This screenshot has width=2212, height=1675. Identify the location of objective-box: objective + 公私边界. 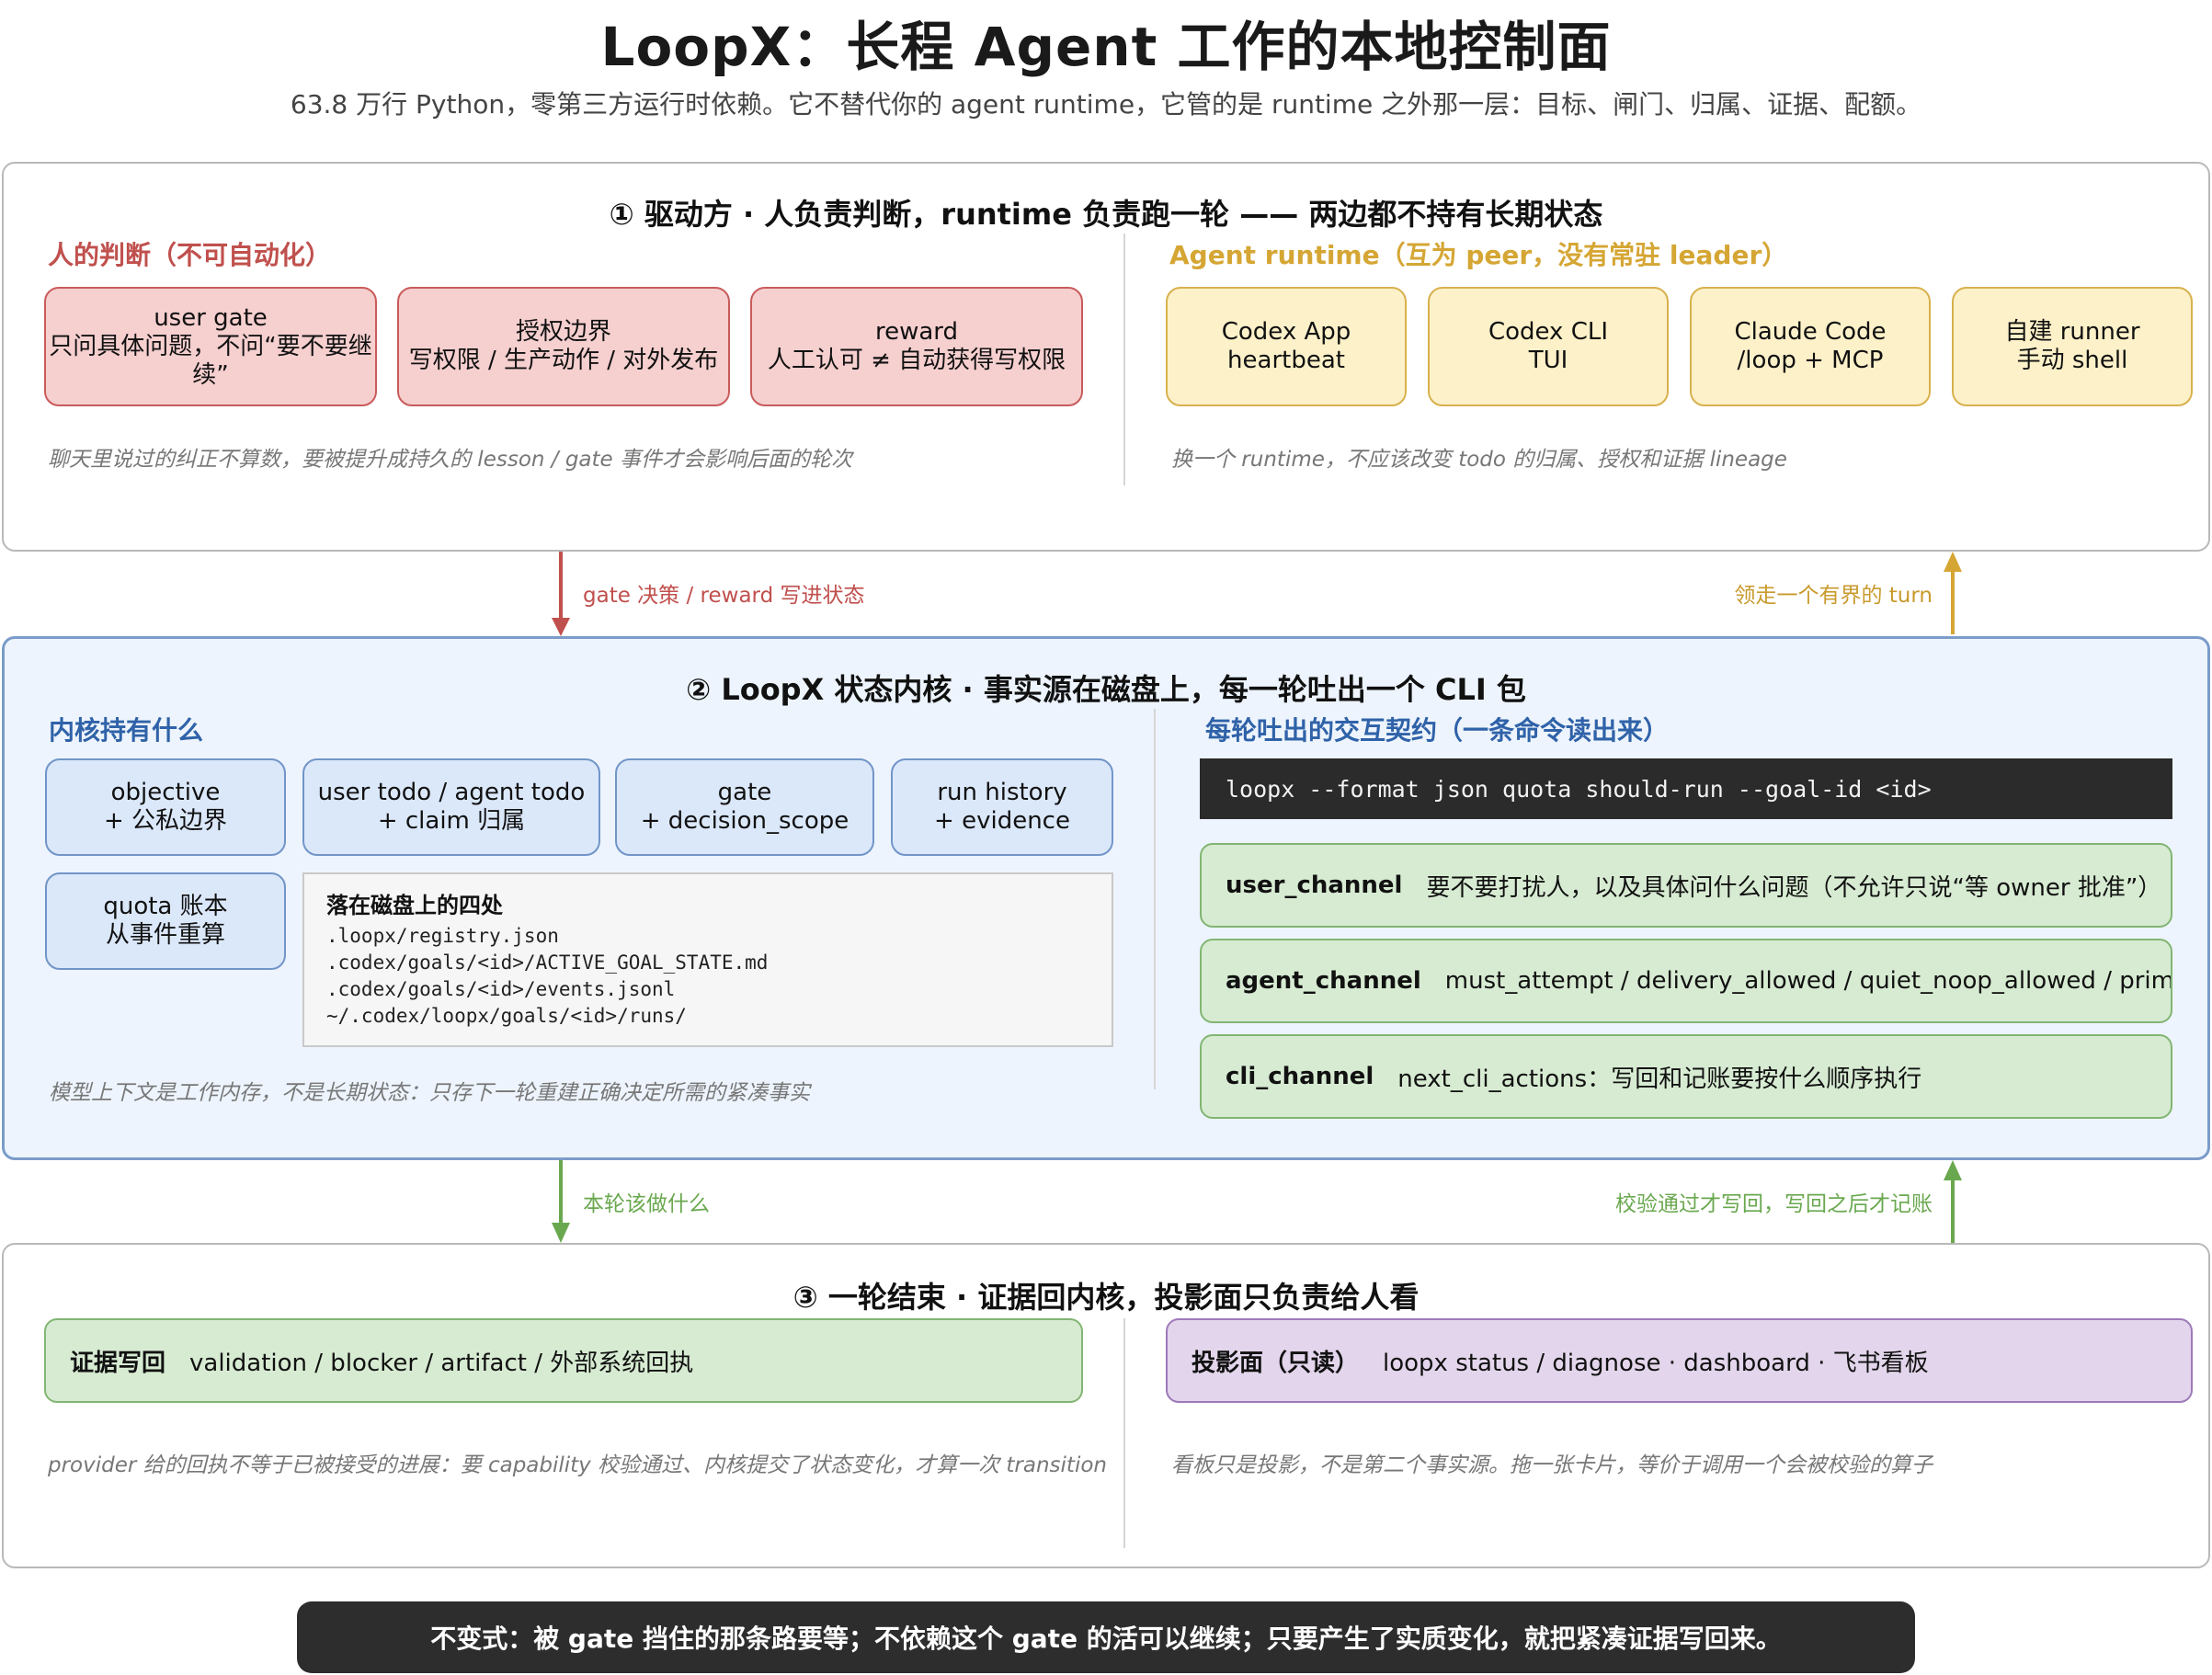
(165, 807).